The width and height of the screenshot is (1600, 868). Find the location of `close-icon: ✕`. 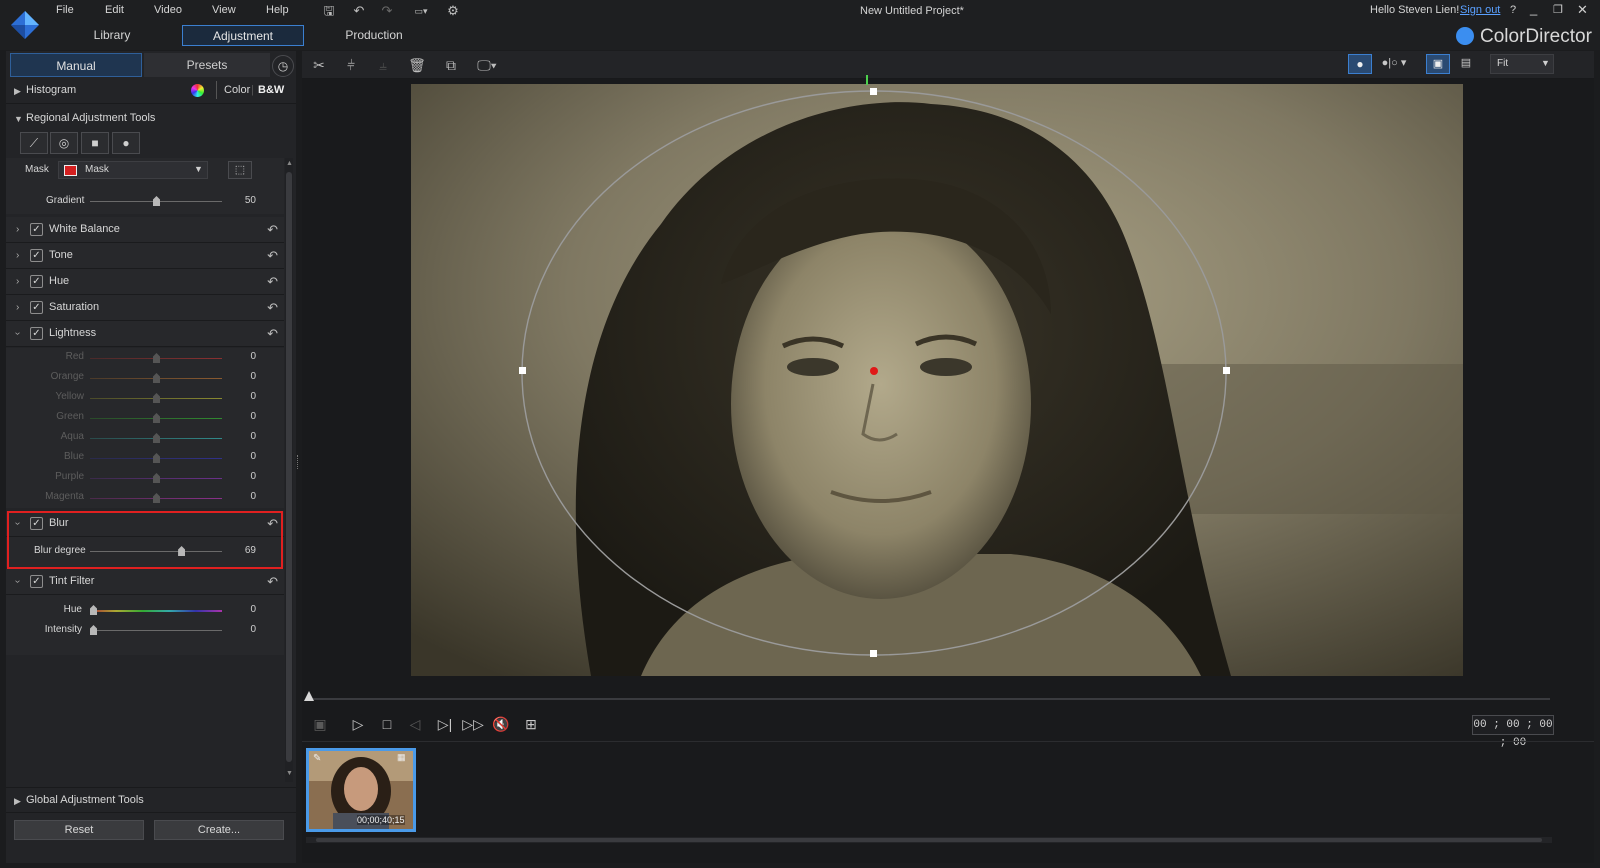

close-icon: ✕ is located at coordinates (1582, 10).